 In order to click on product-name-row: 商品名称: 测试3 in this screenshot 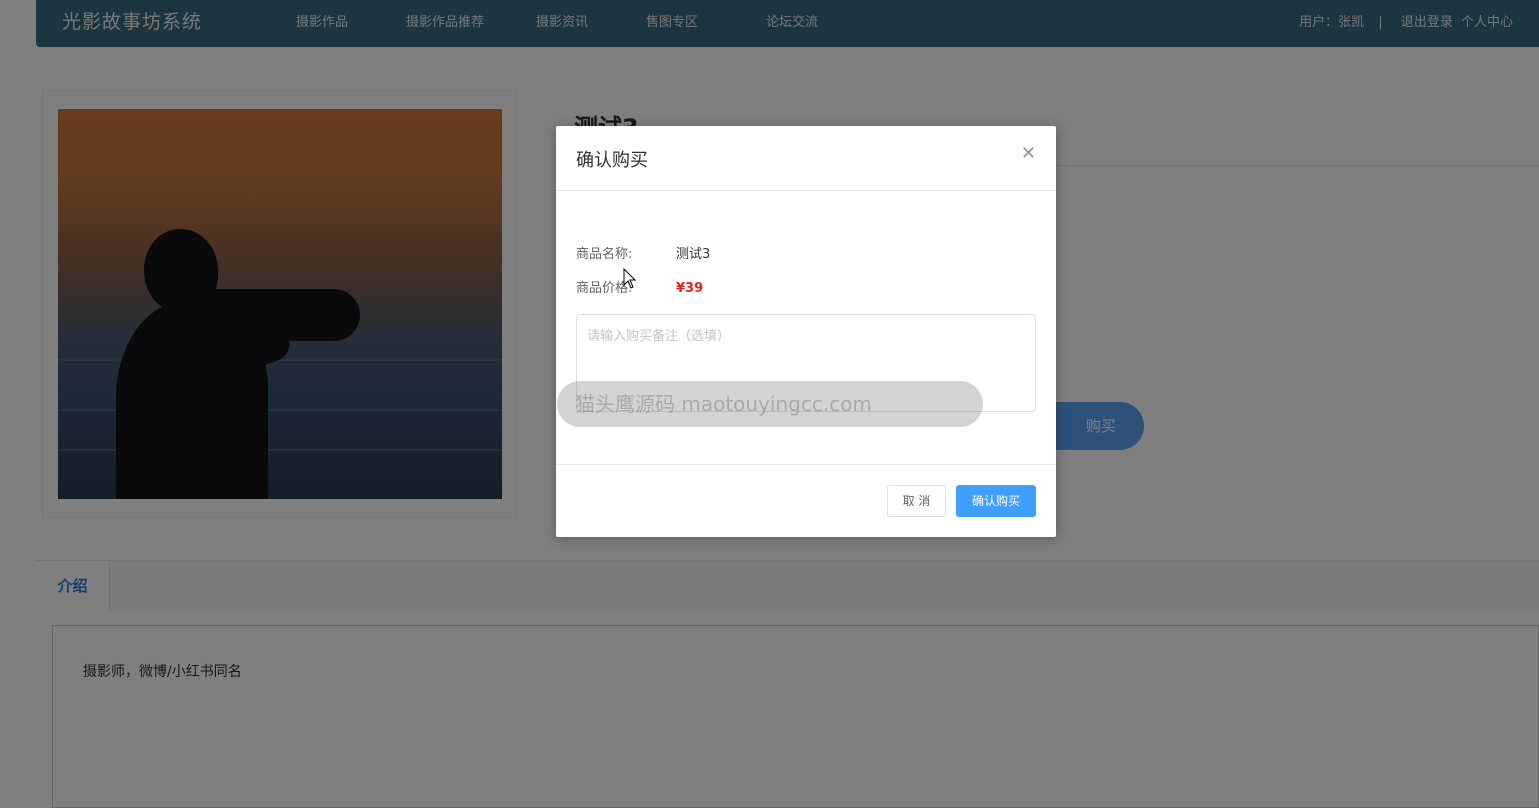, I will do `click(643, 252)`.